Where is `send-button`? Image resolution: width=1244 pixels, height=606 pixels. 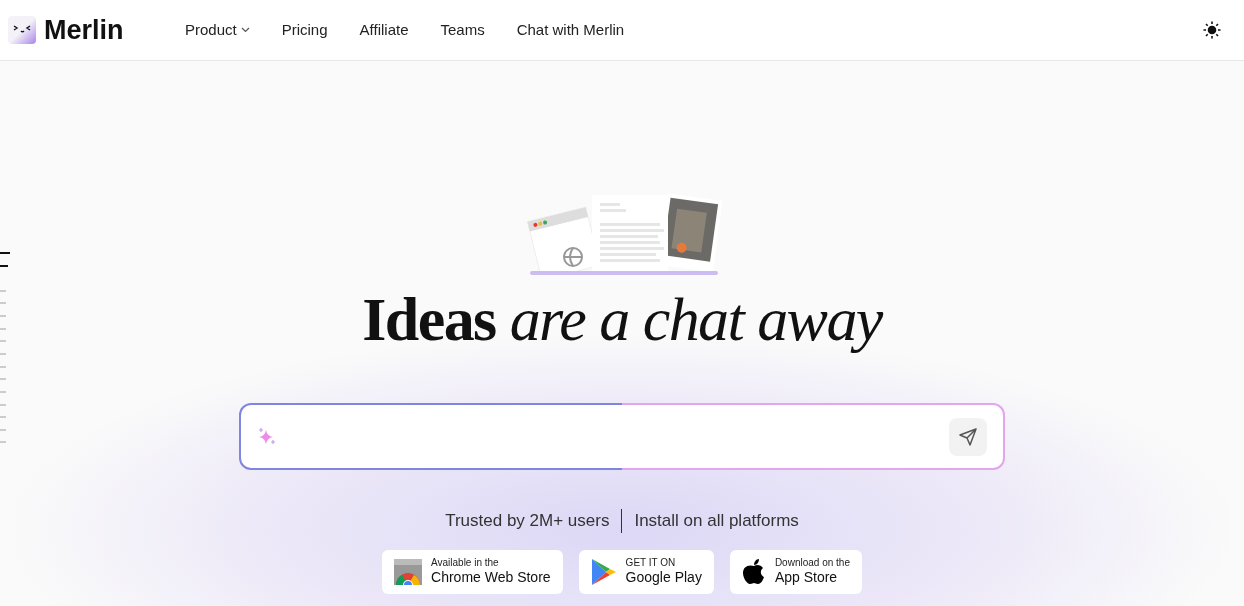
send-button is located at coordinates (968, 436).